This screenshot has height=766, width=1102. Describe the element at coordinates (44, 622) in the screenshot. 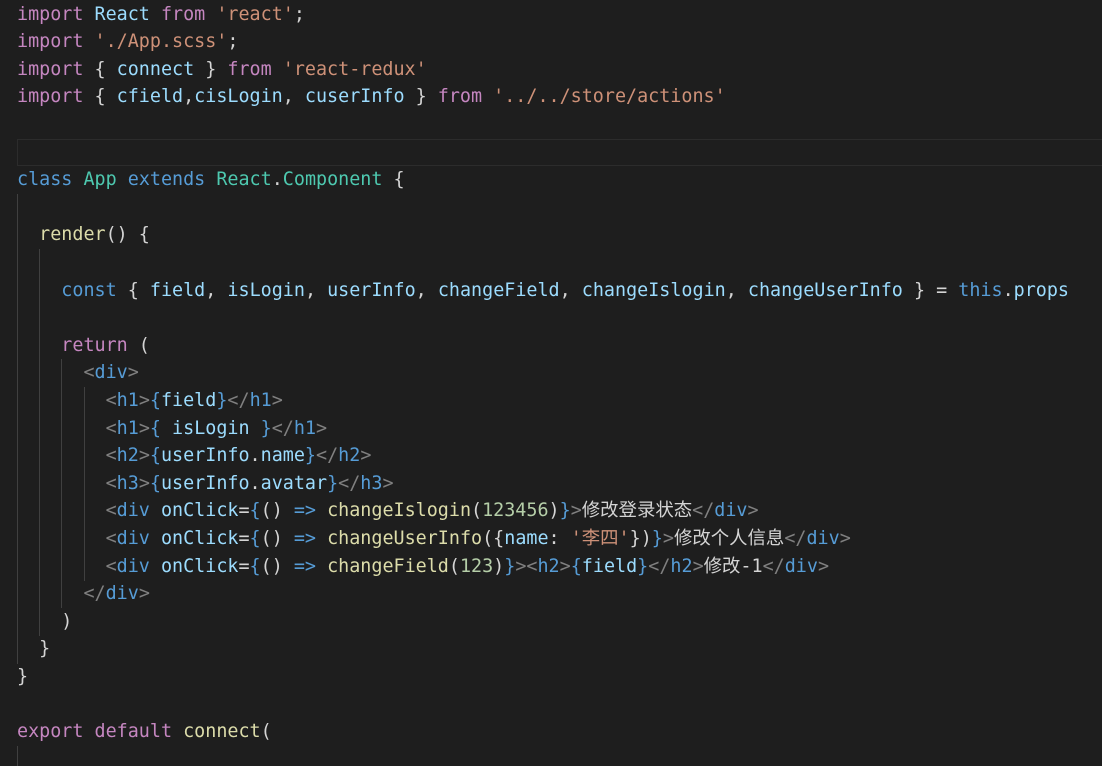

I see `code-line: )` at that location.